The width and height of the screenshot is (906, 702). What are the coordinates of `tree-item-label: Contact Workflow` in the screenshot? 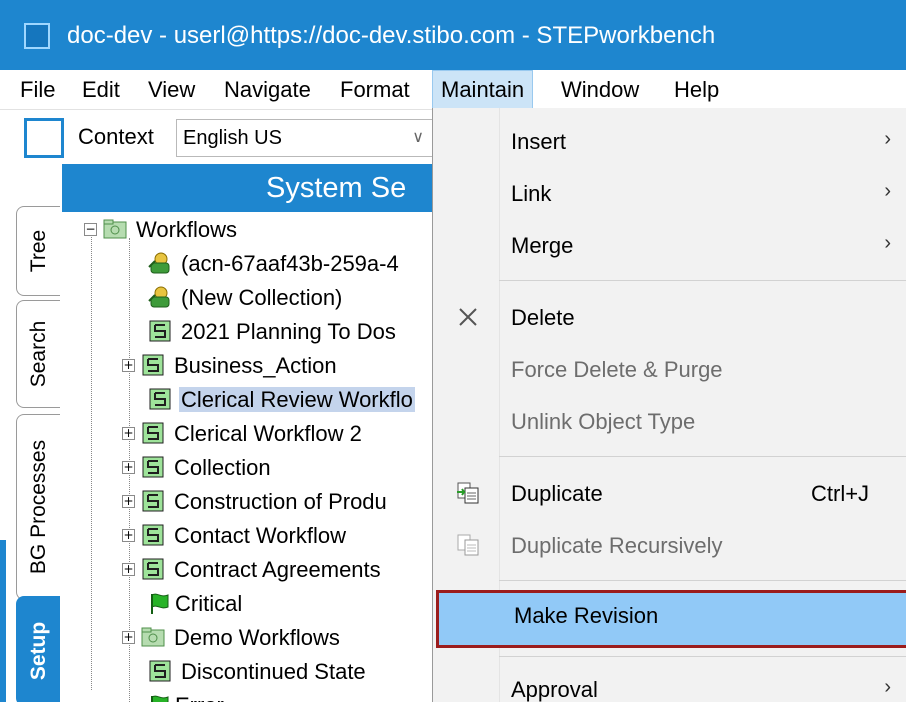 It's located at (260, 535).